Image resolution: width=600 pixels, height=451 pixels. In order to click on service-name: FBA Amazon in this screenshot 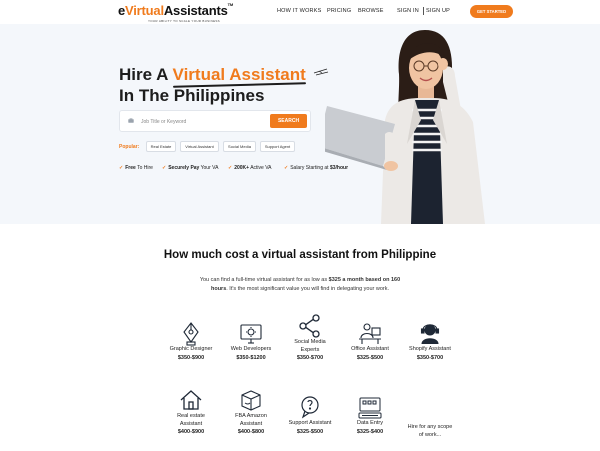, I will do `click(251, 416)`.